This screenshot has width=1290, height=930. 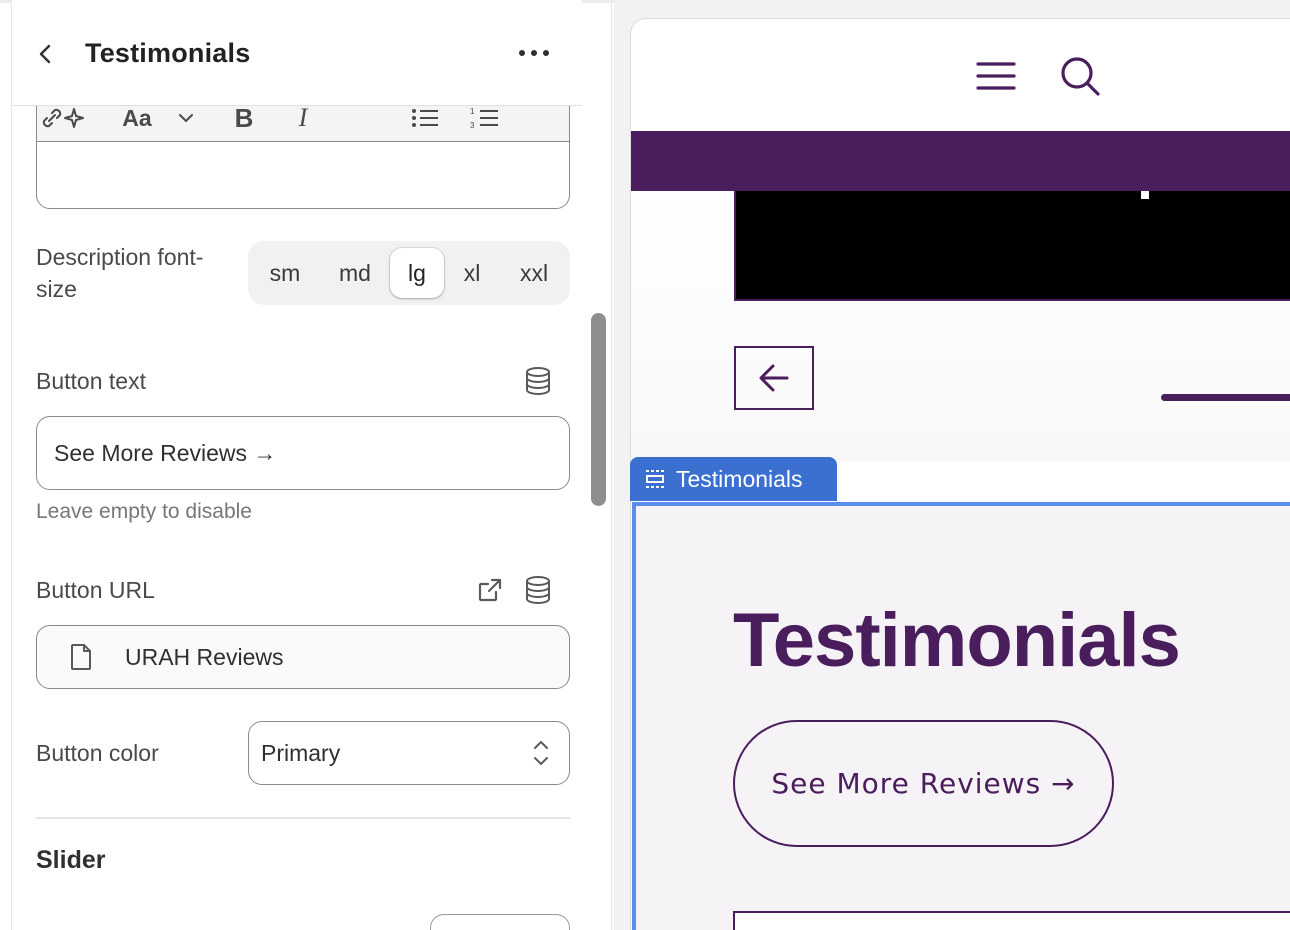 I want to click on font-size-segmented-control: sm md lg xl xxl, so click(x=409, y=273).